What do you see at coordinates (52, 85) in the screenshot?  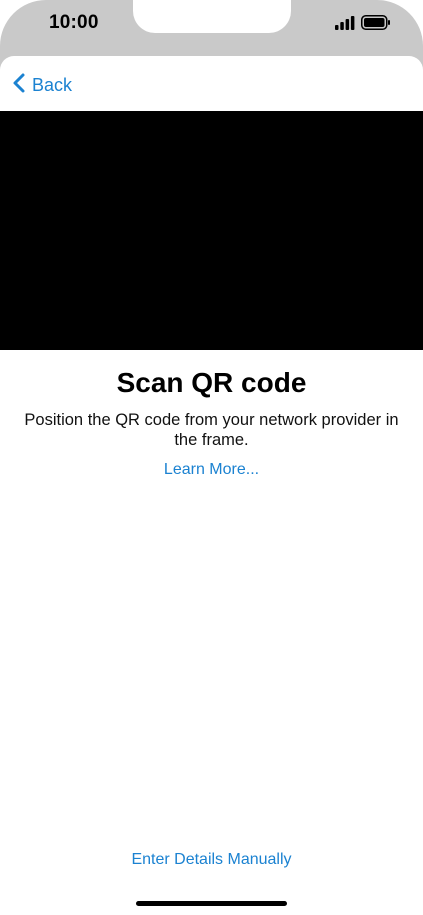 I see `back-label: Back` at bounding box center [52, 85].